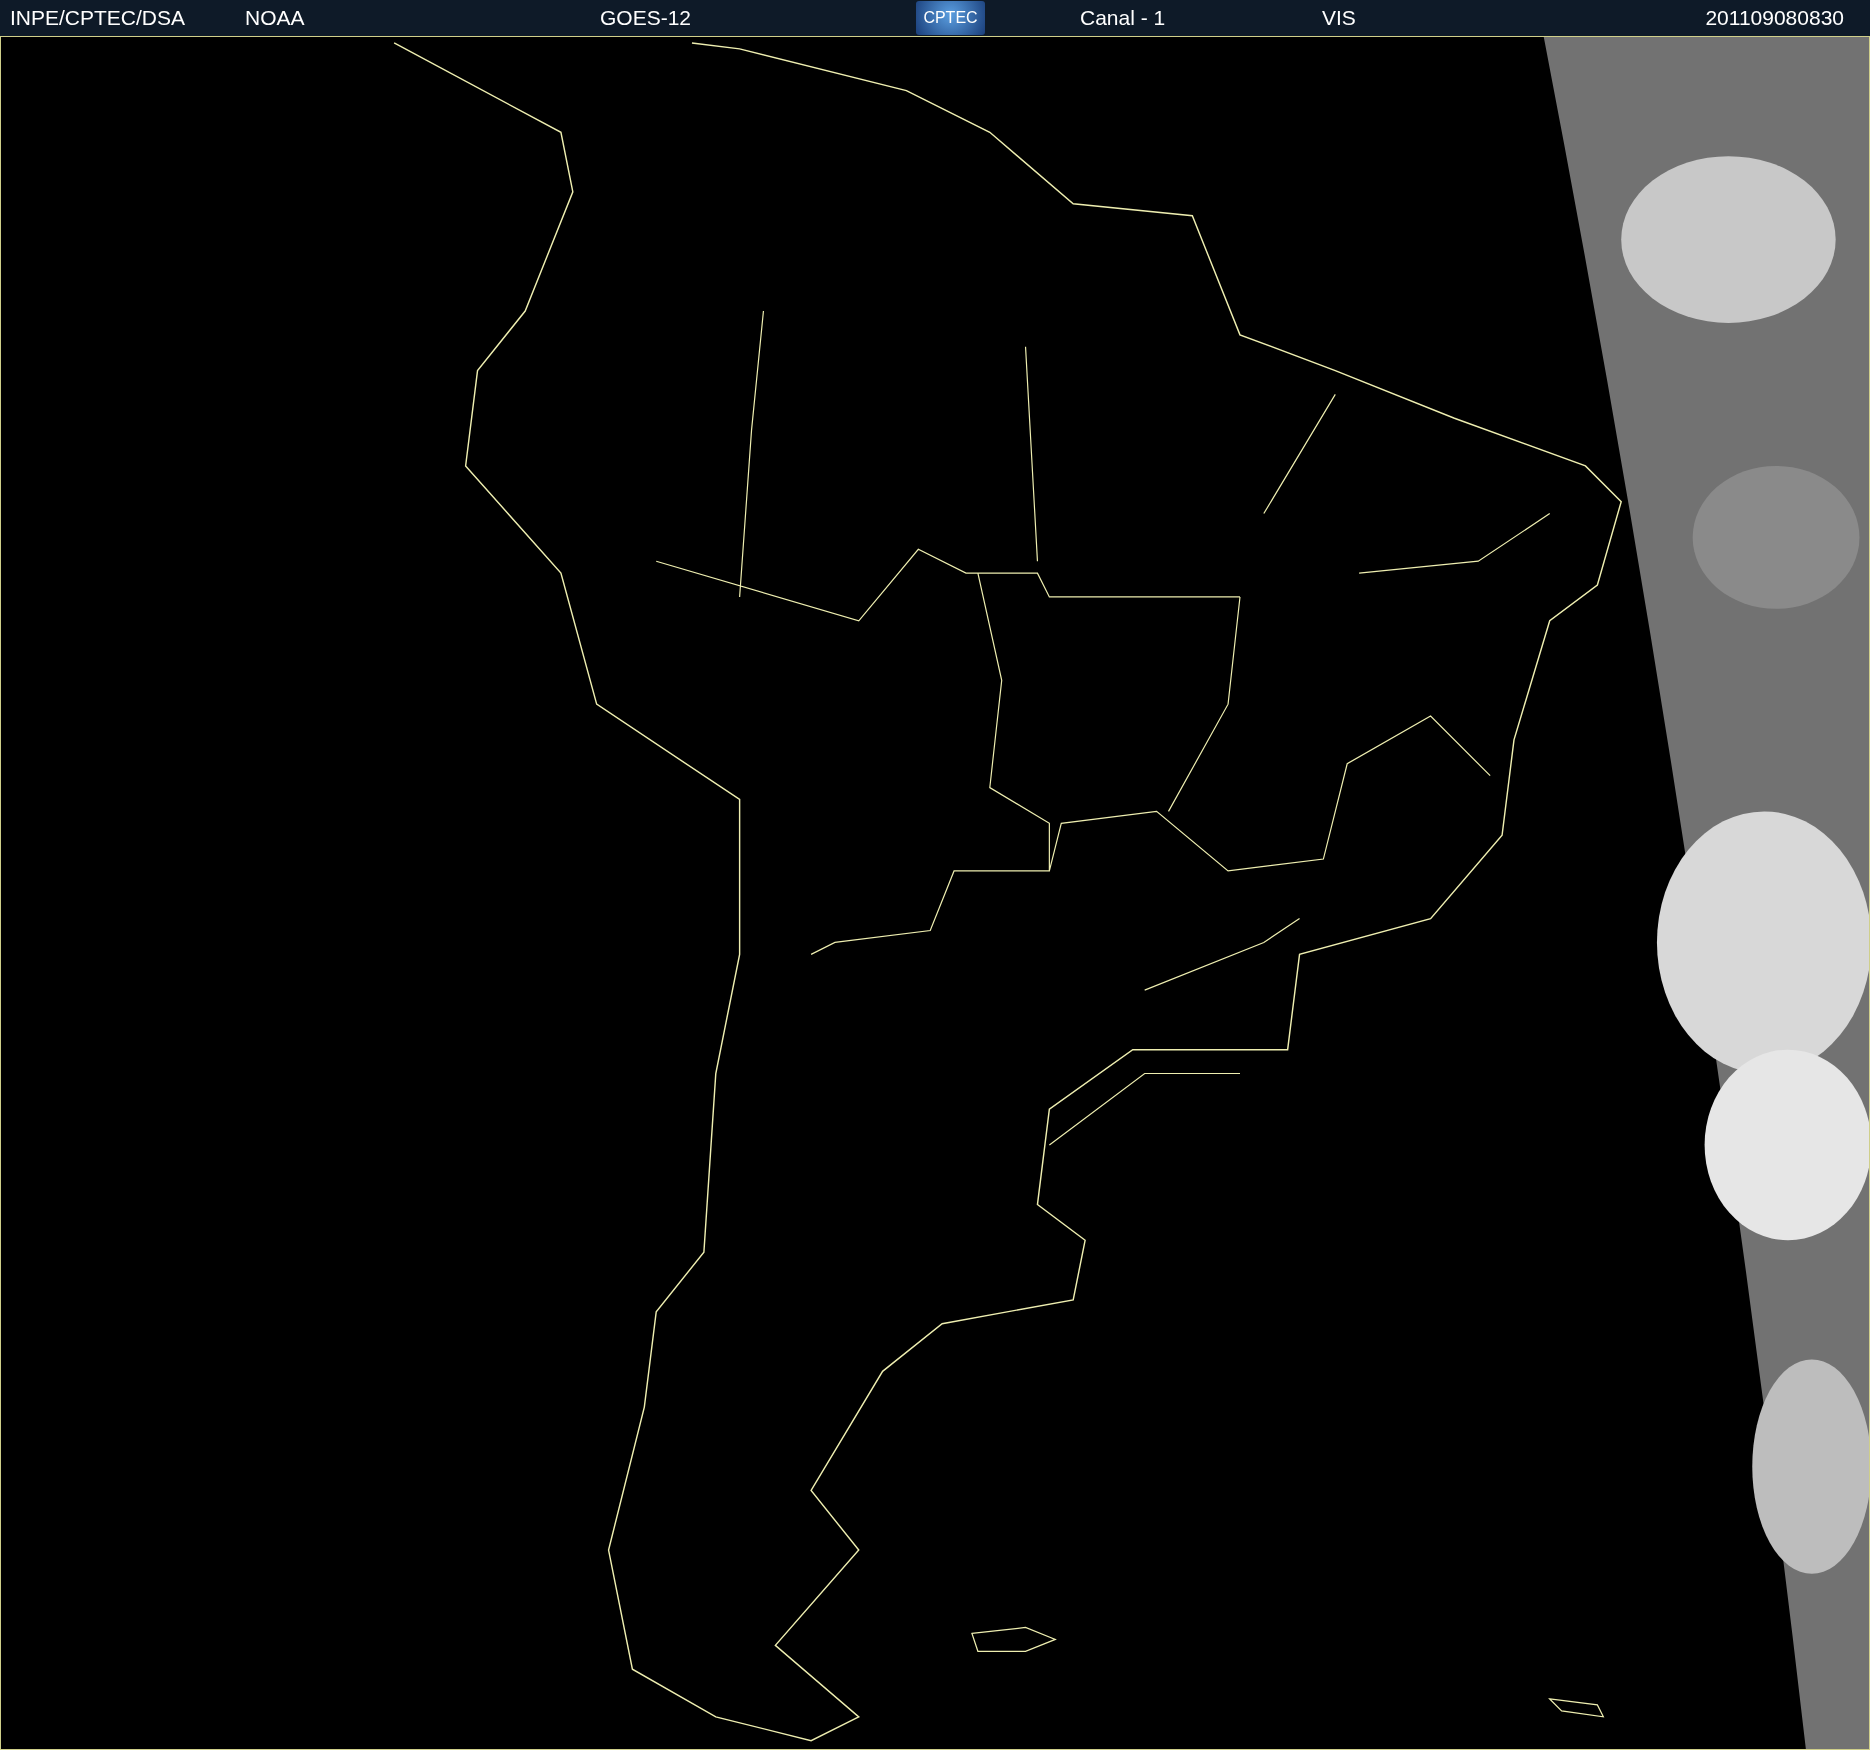 Image resolution: width=1870 pixels, height=1750 pixels. I want to click on band-label: VIS, so click(1339, 18).